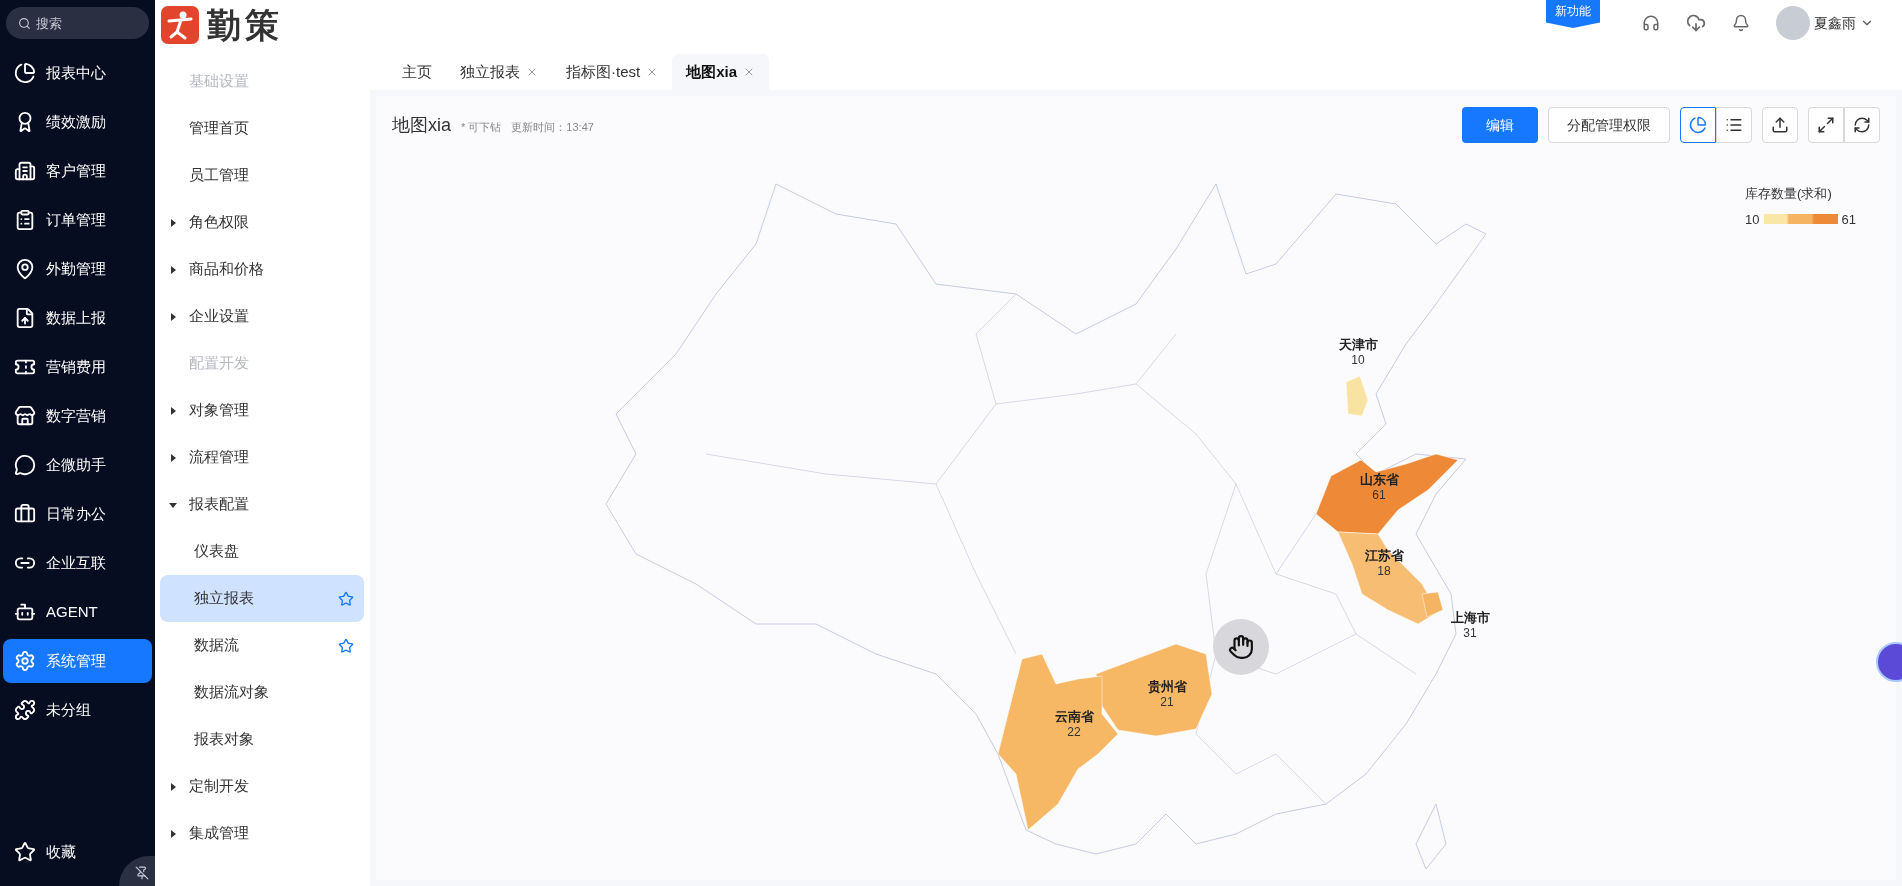 The image size is (1902, 886). What do you see at coordinates (219, 81) in the screenshot?
I see `menu-section-title: 基础设置` at bounding box center [219, 81].